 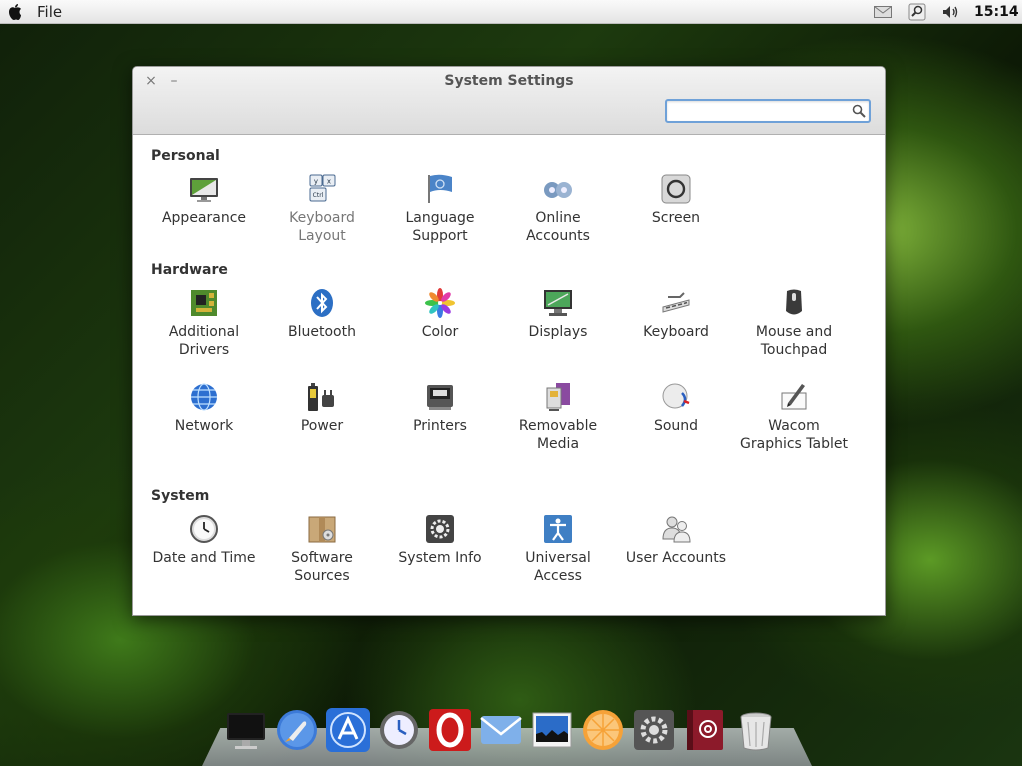 I want to click on settings-item-mouse-and-touchpad: Mouse and Touchpad, so click(x=794, y=323).